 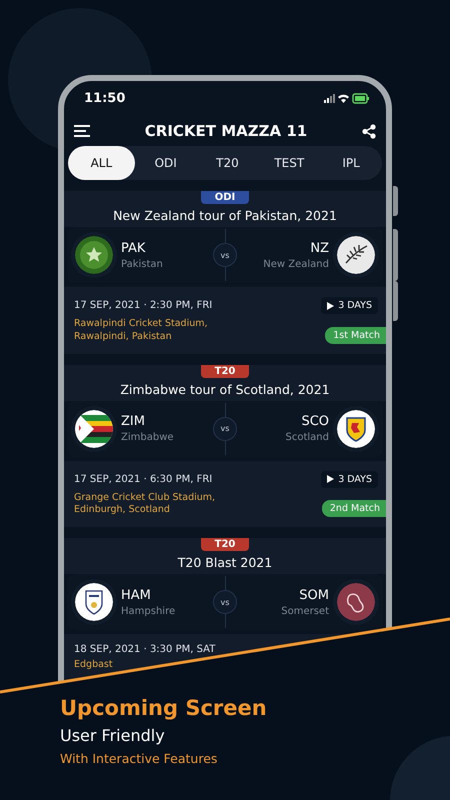 What do you see at coordinates (133, 422) in the screenshot?
I see `team-code: ZIM` at bounding box center [133, 422].